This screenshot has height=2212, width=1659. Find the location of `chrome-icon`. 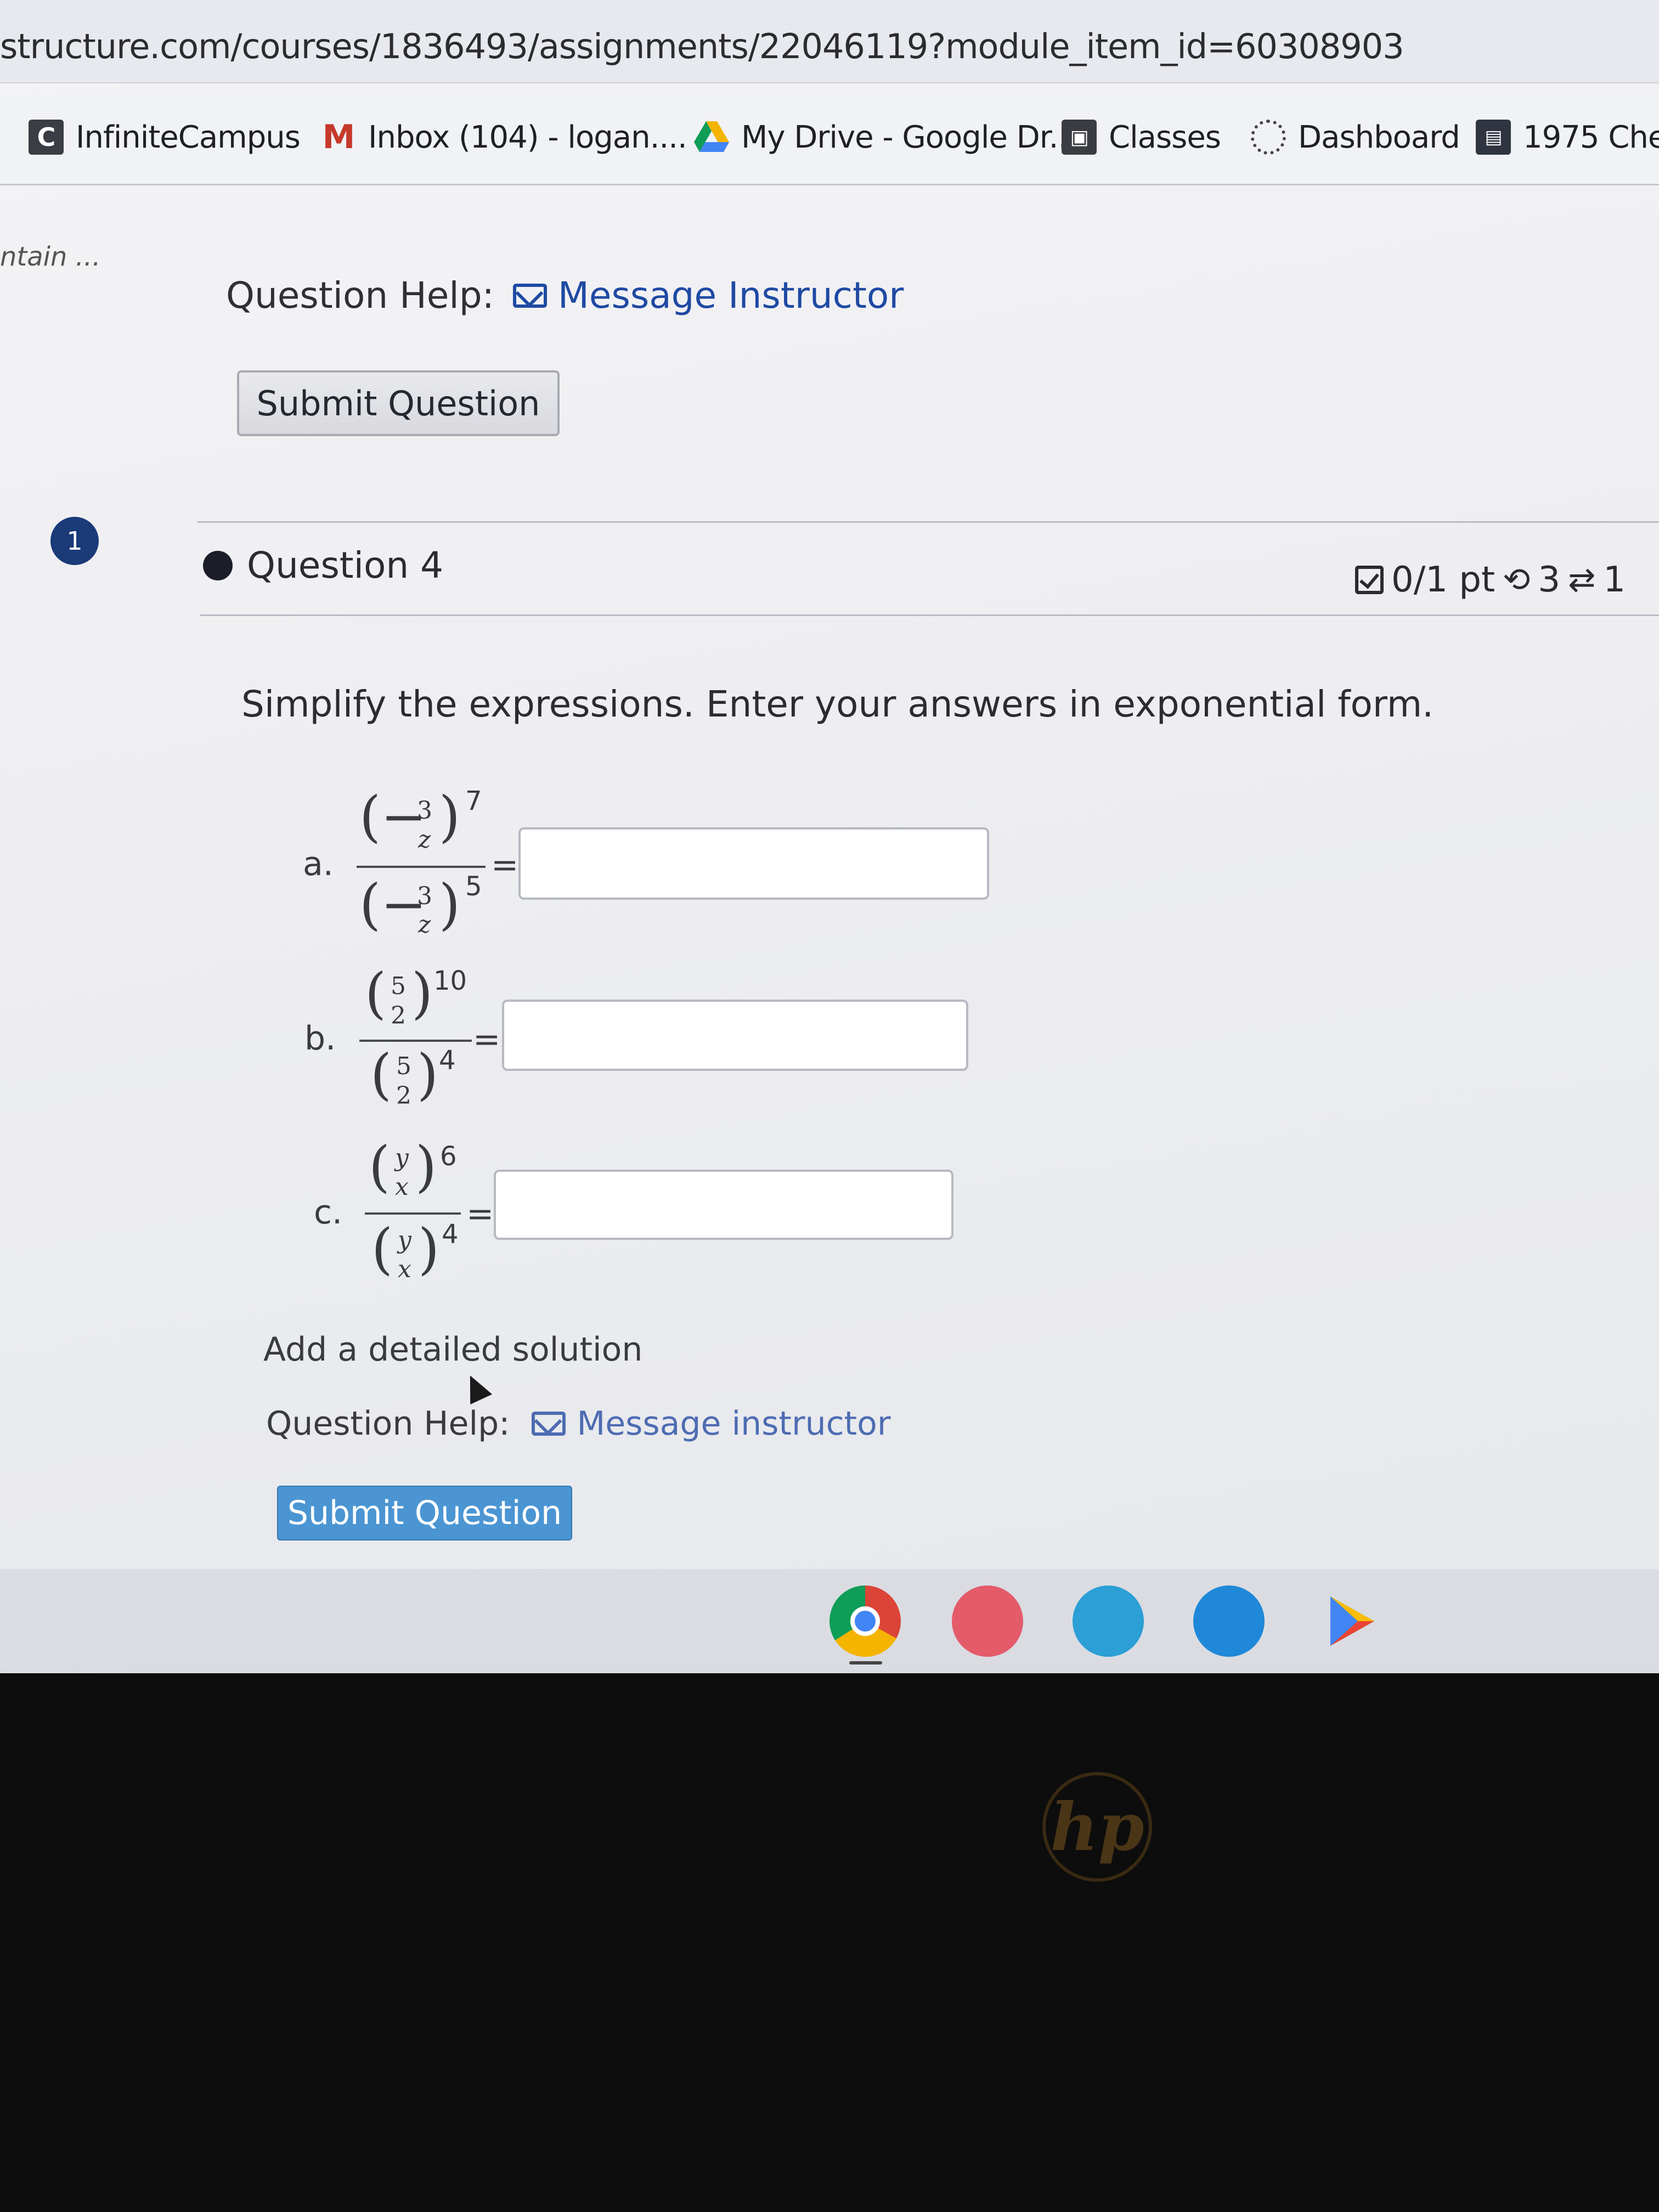

chrome-icon is located at coordinates (866, 1621).